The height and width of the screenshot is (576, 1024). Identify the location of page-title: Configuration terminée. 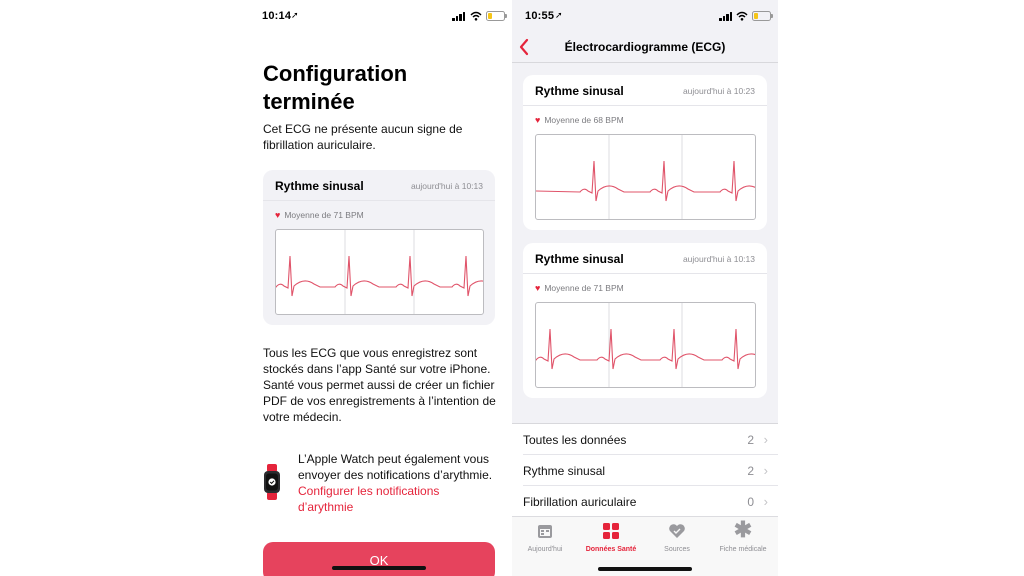
(335, 87).